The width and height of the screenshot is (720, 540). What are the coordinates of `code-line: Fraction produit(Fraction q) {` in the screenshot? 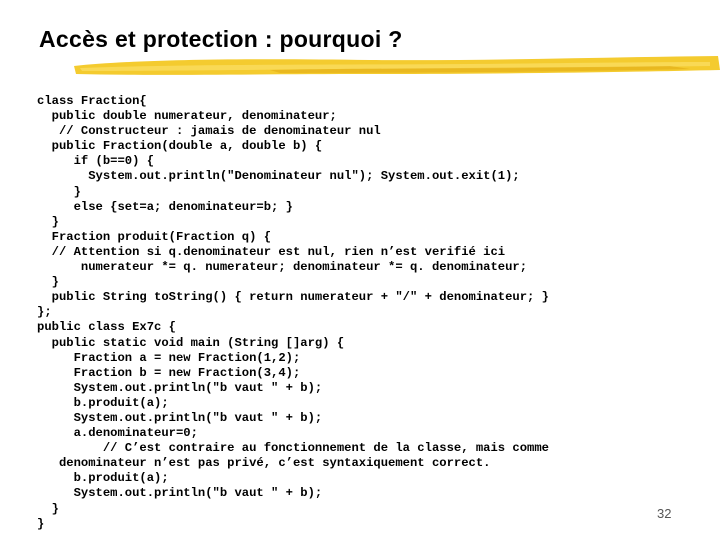 It's located at (154, 236).